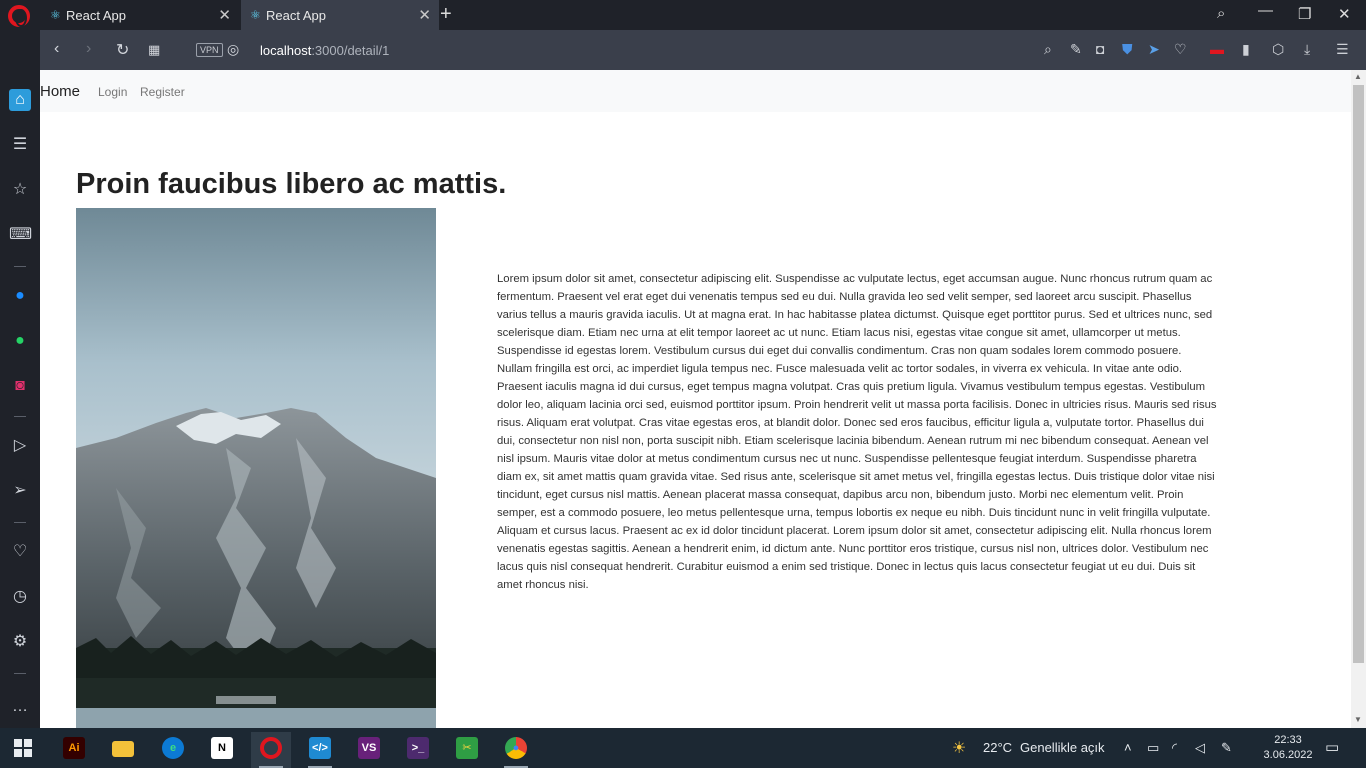 The image size is (1366, 768). Describe the element at coordinates (1246, 49) in the screenshot. I see `snapshot-icon: ▮` at that location.